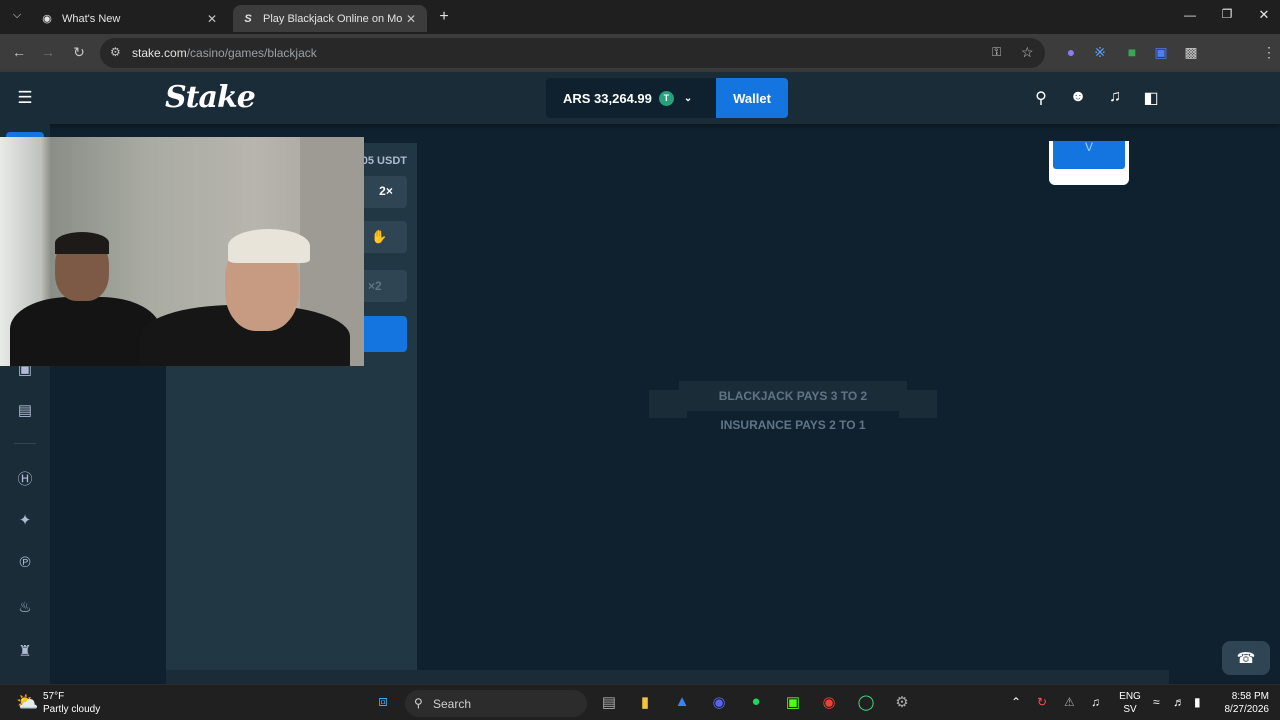 The height and width of the screenshot is (720, 1280). What do you see at coordinates (1269, 52) in the screenshot?
I see `browser-menu-icon: ⋮` at bounding box center [1269, 52].